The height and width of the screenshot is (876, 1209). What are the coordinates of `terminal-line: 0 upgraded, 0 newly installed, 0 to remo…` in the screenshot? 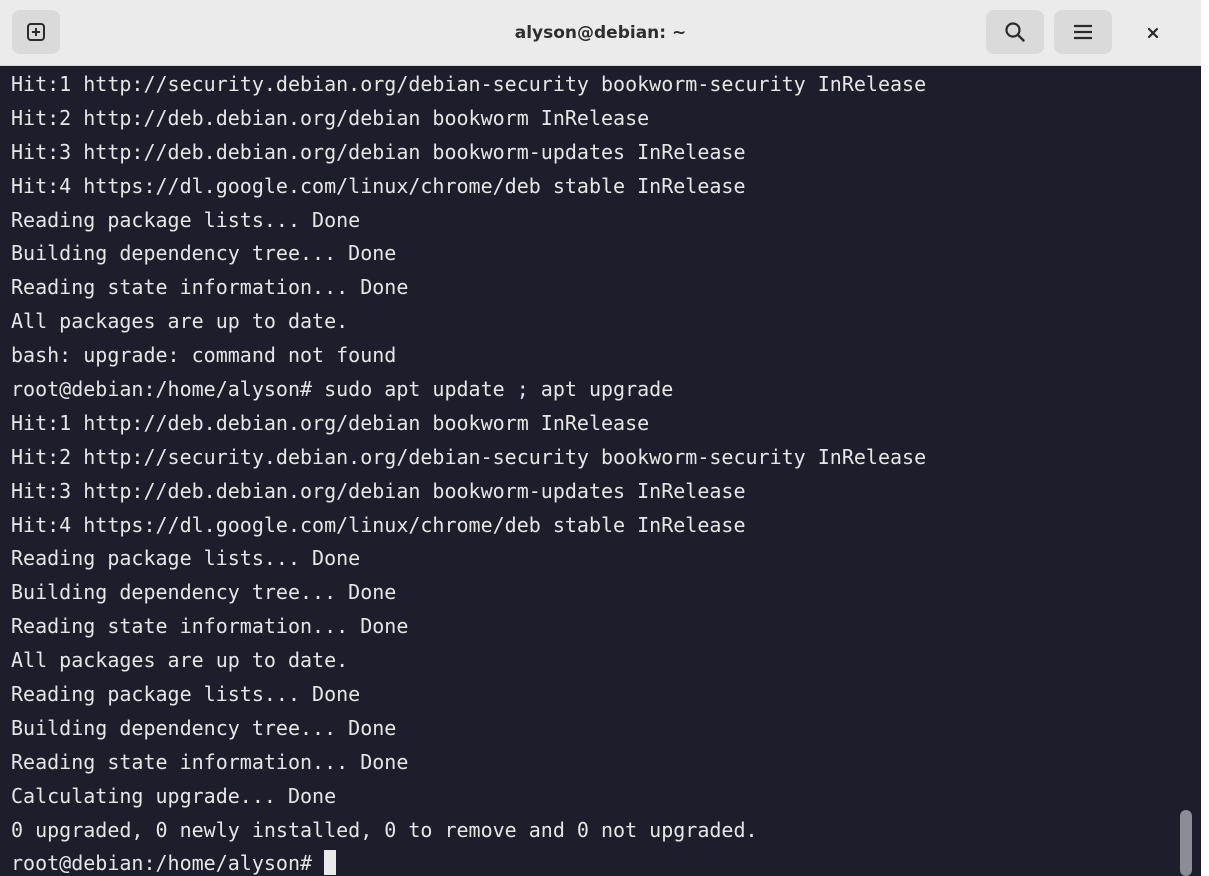 It's located at (384, 829).